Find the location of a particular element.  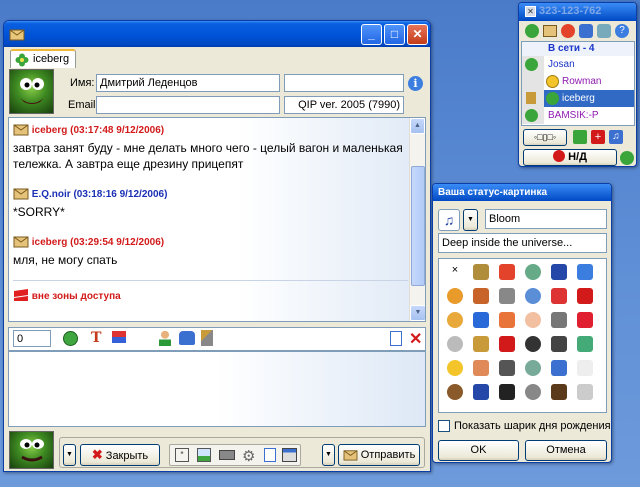

tv-icon is located at coordinates (481, 320).